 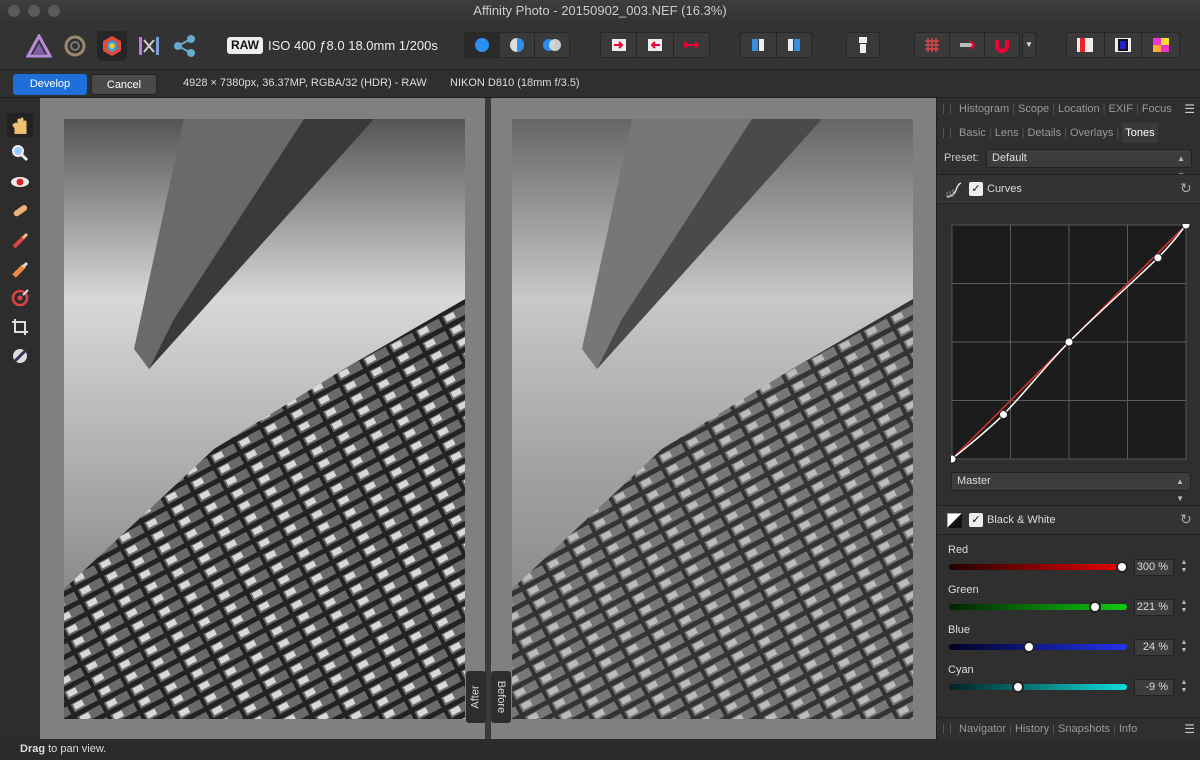 I want to click on curves-checkbox: ✓, so click(x=976, y=189).